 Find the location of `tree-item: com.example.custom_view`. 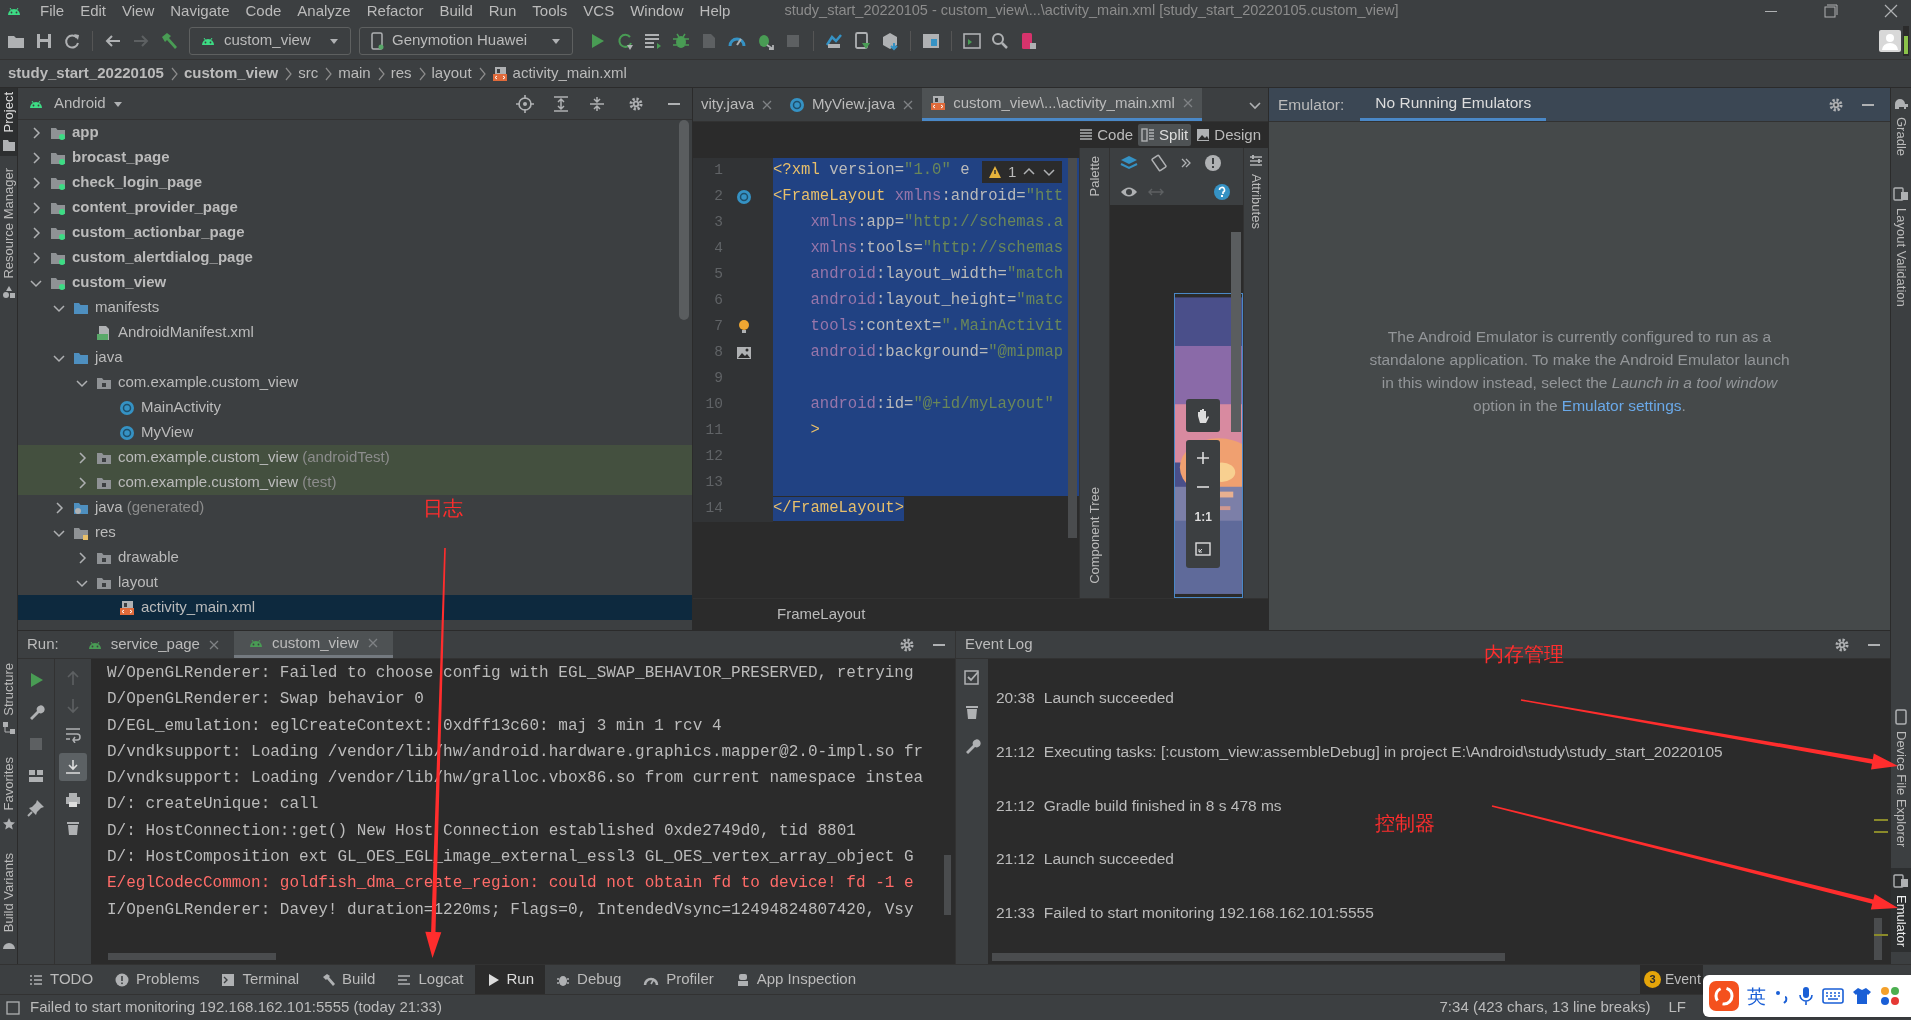

tree-item: com.example.custom_view is located at coordinates (162, 382).